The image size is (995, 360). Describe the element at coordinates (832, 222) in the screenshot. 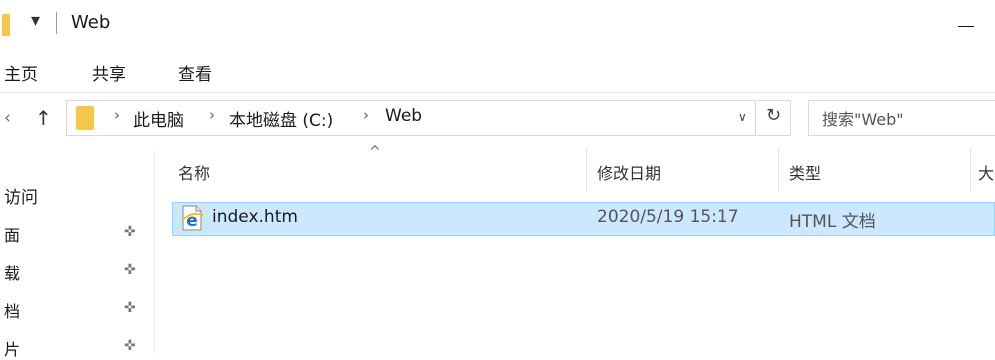

I see `file-type: HTML 文档` at that location.